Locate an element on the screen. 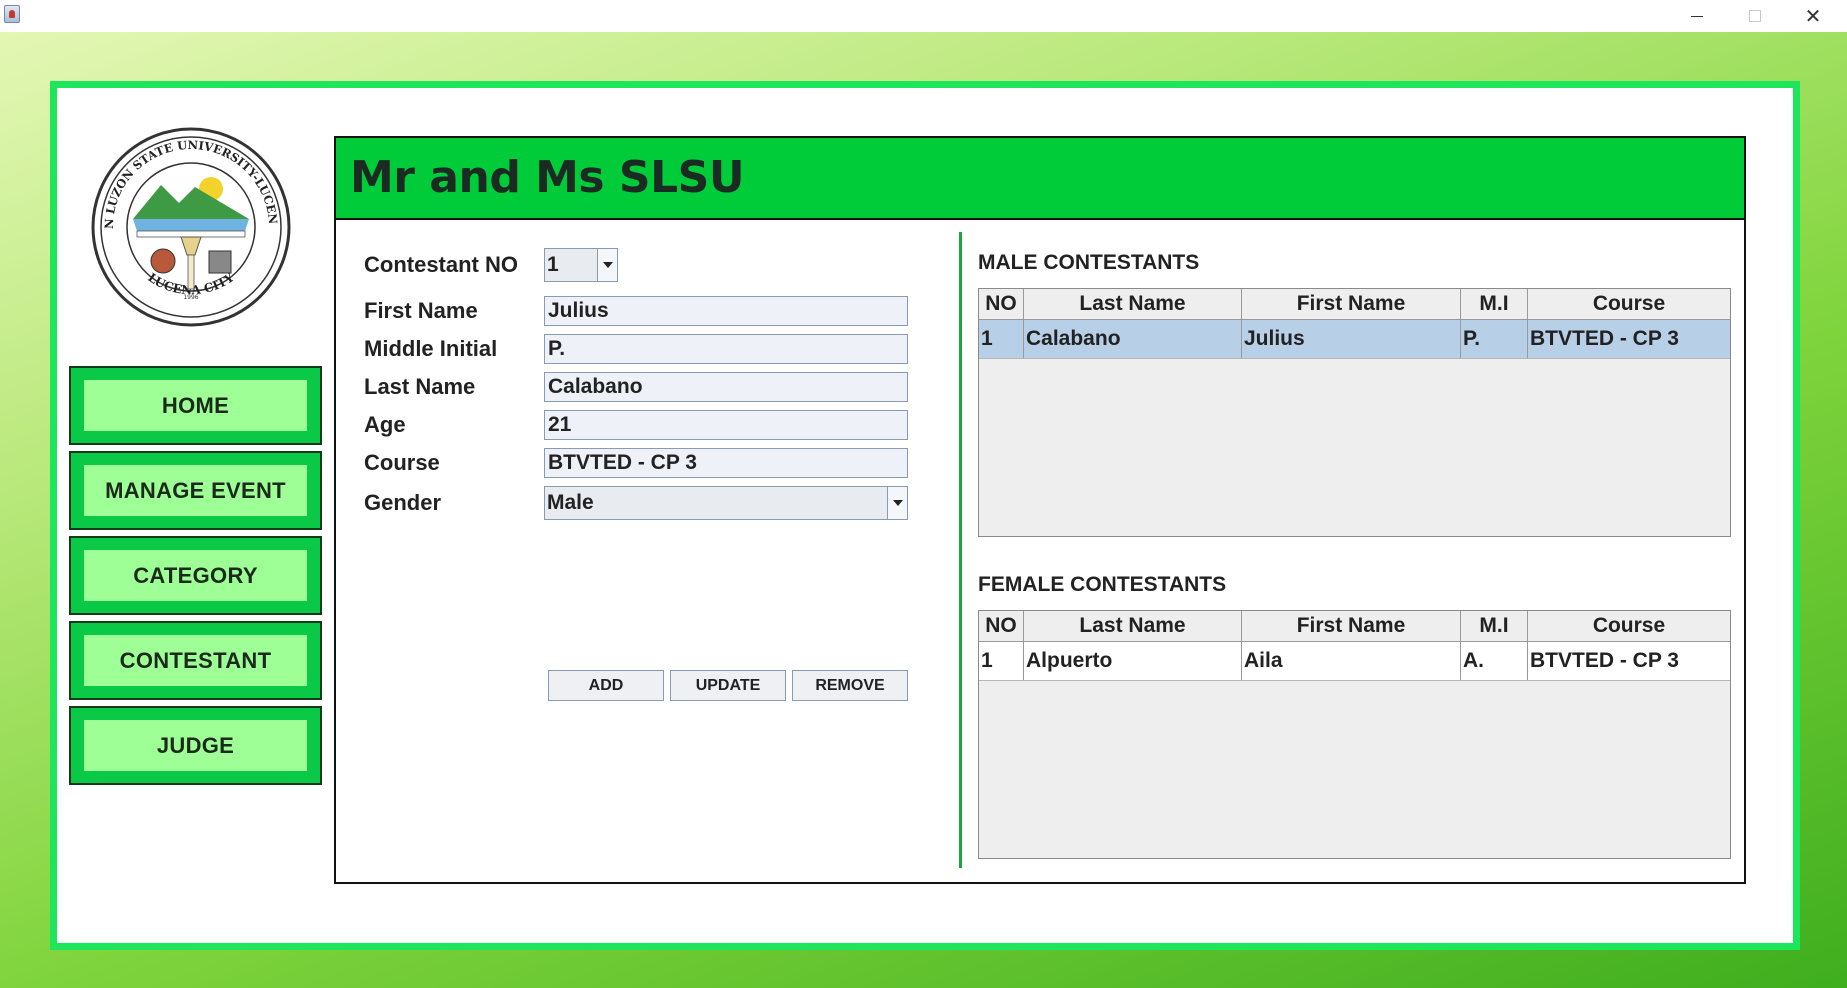 This screenshot has height=988, width=1847. table-cell: A. is located at coordinates (1494, 661).